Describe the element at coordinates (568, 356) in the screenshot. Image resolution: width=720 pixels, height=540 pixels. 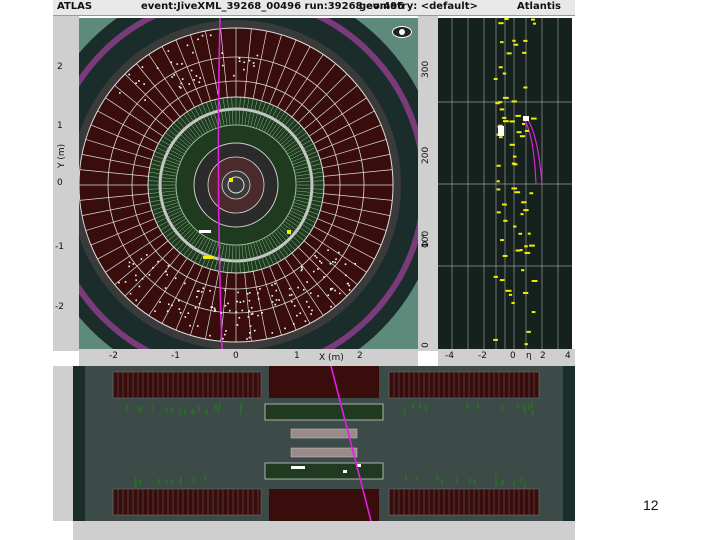
I see `phi-eta-x-tick: 4` at that location.